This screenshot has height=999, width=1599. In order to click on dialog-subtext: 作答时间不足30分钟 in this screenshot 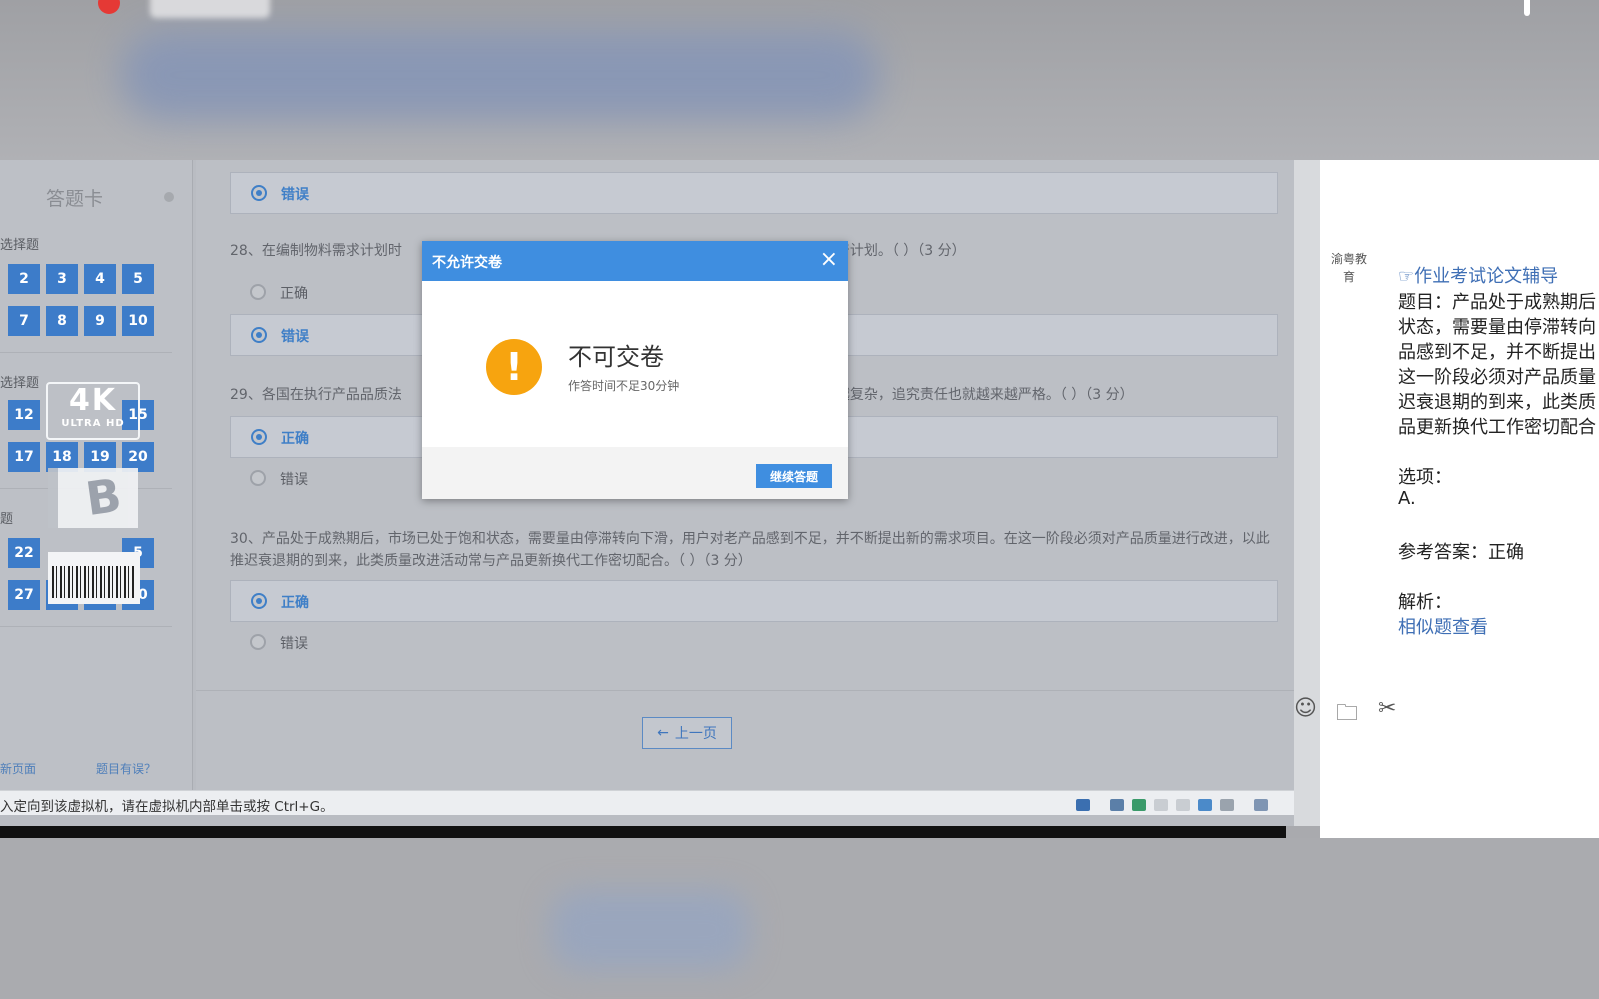, I will do `click(624, 386)`.